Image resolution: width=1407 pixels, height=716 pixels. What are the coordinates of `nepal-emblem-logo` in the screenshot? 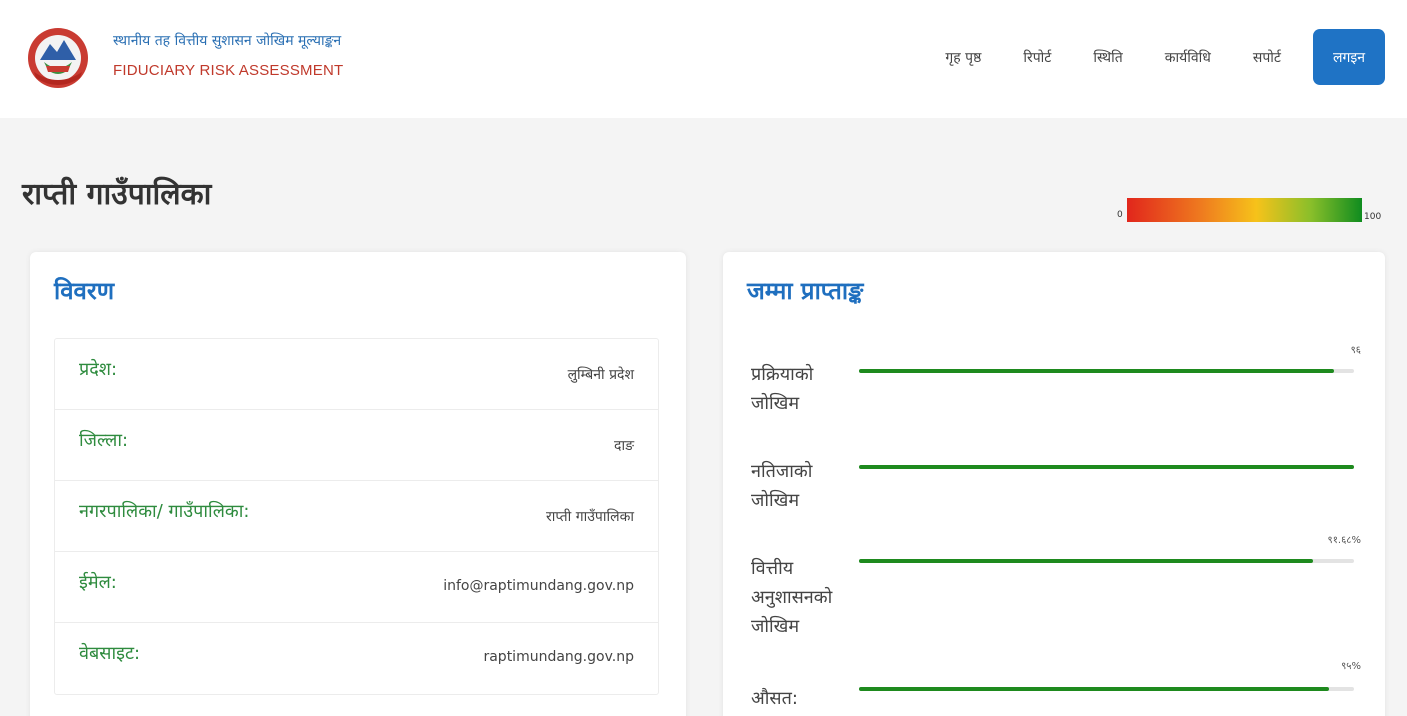 It's located at (58, 58).